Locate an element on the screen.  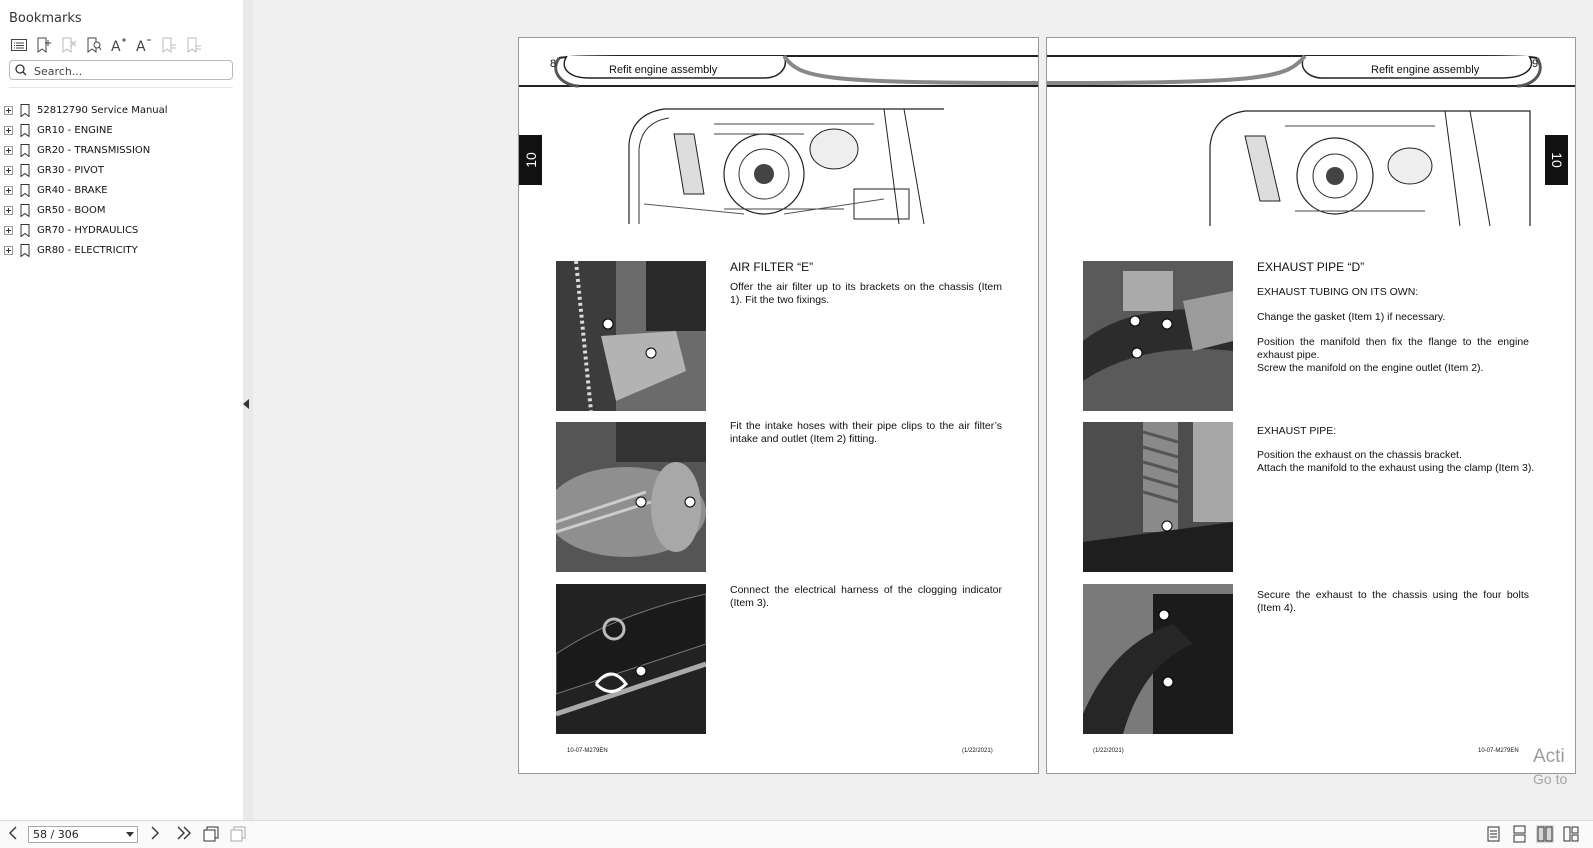
section-heading: EXHAUST PIPE “D” is located at coordinates (1311, 267).